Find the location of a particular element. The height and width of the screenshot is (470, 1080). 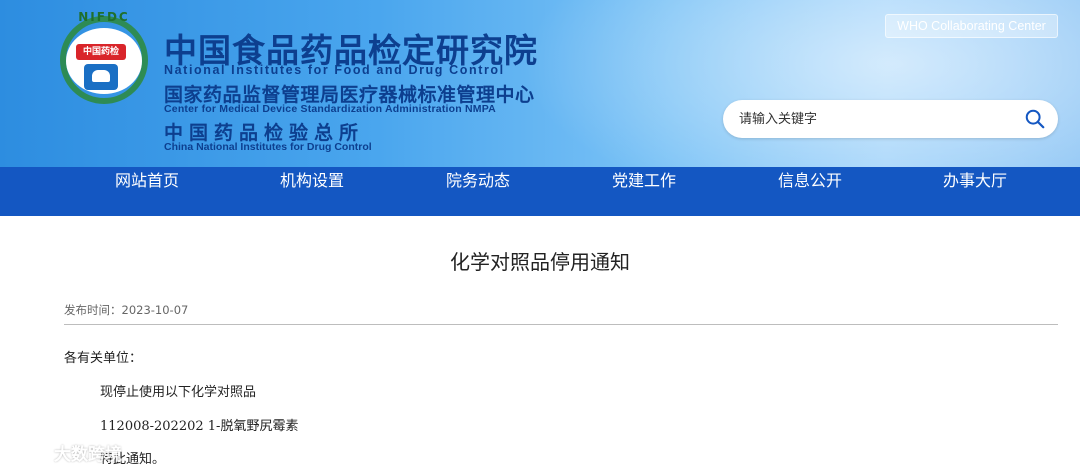

publish-date: 2023-10-07 is located at coordinates (155, 310).